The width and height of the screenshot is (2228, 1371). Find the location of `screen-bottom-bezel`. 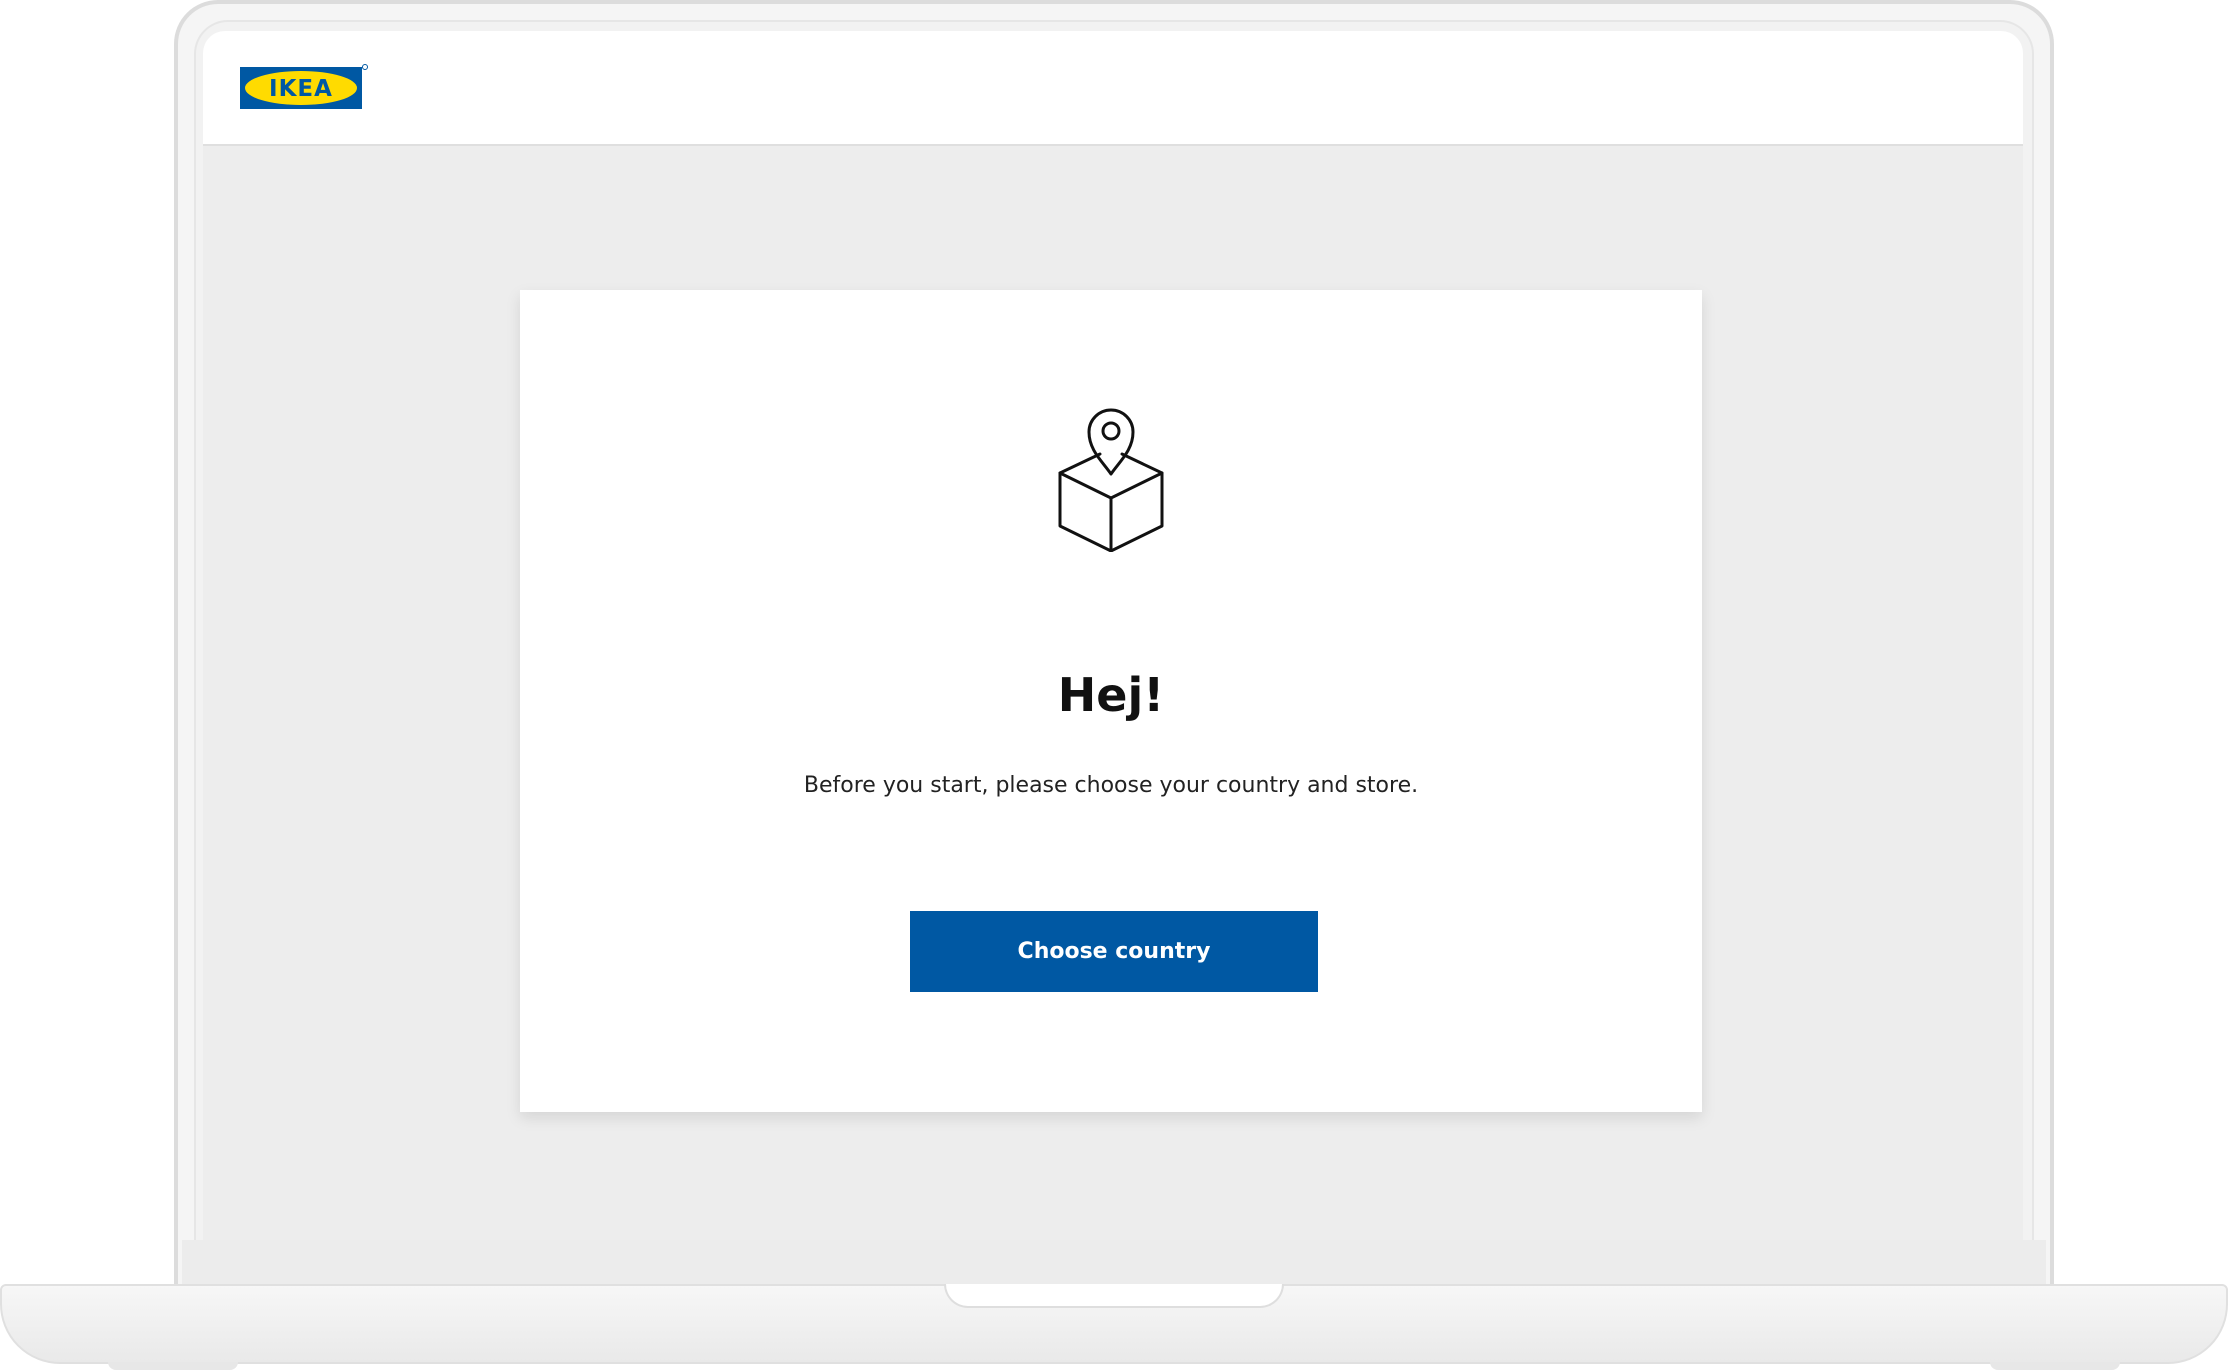

screen-bottom-bezel is located at coordinates (1114, 1262).